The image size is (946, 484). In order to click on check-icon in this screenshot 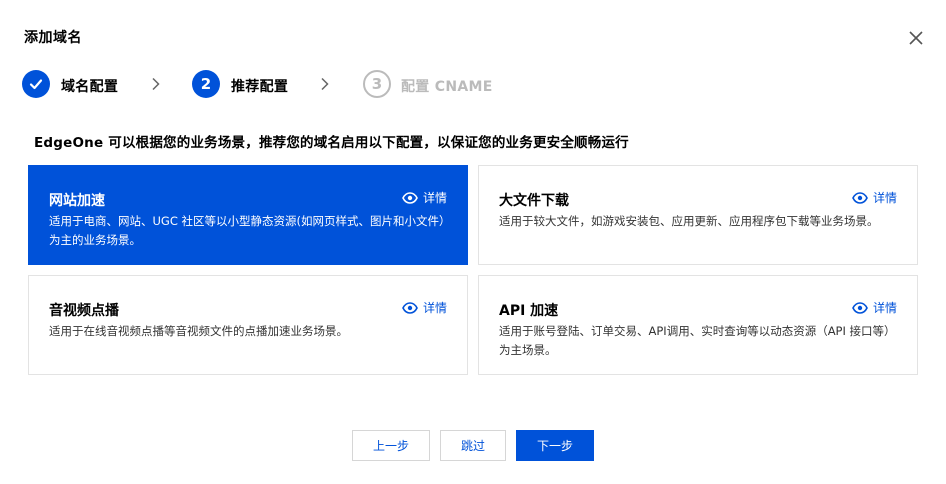, I will do `click(36, 84)`.